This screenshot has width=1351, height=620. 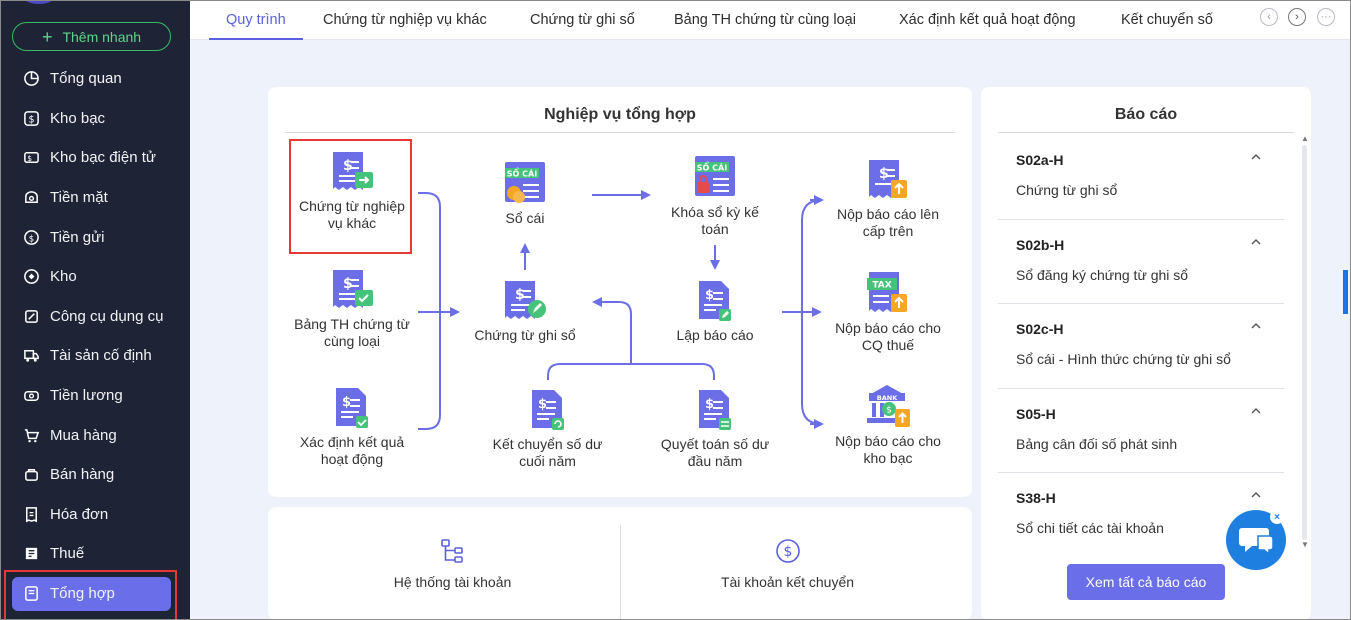 I want to click on node-carry-forward: $ Kết chuyển số dư cuối năm, so click(x=547, y=429).